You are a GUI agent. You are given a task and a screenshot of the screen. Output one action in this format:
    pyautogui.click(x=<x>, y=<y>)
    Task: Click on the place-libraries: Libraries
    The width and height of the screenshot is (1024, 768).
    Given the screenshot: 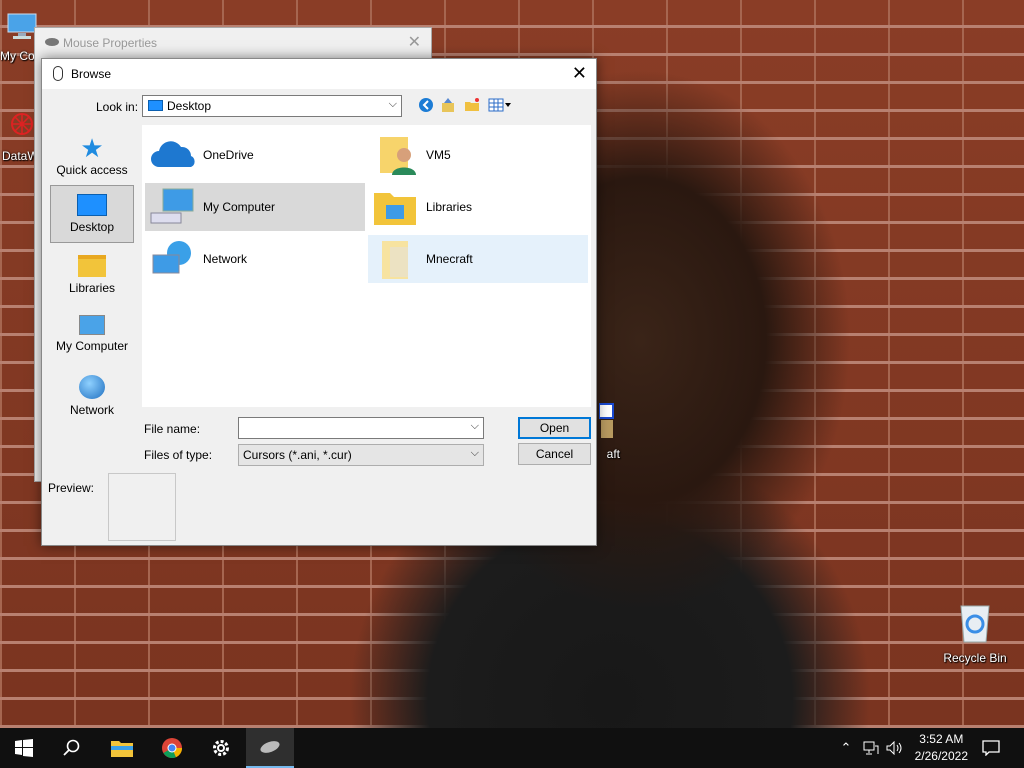 What is the action you would take?
    pyautogui.click(x=92, y=277)
    